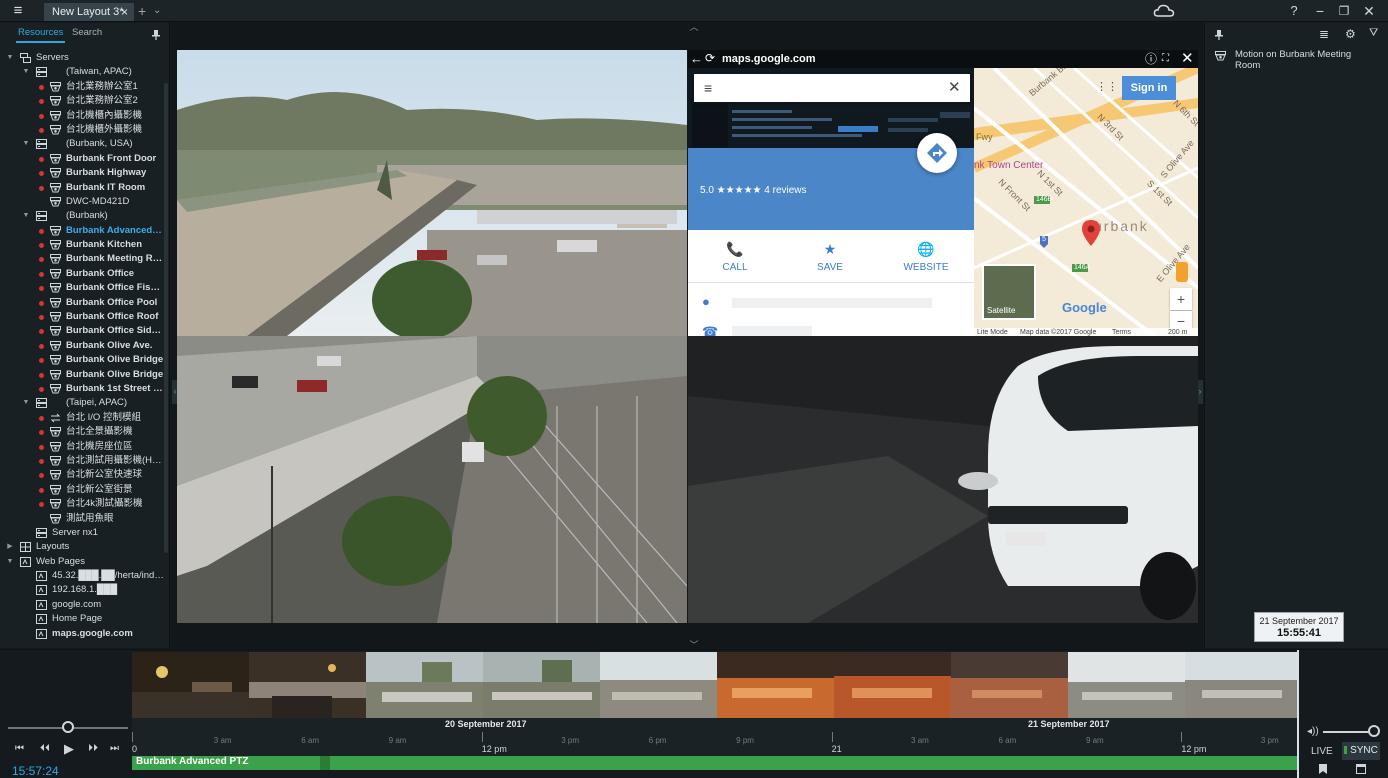  I want to click on map-marker-icon, so click(1091, 233).